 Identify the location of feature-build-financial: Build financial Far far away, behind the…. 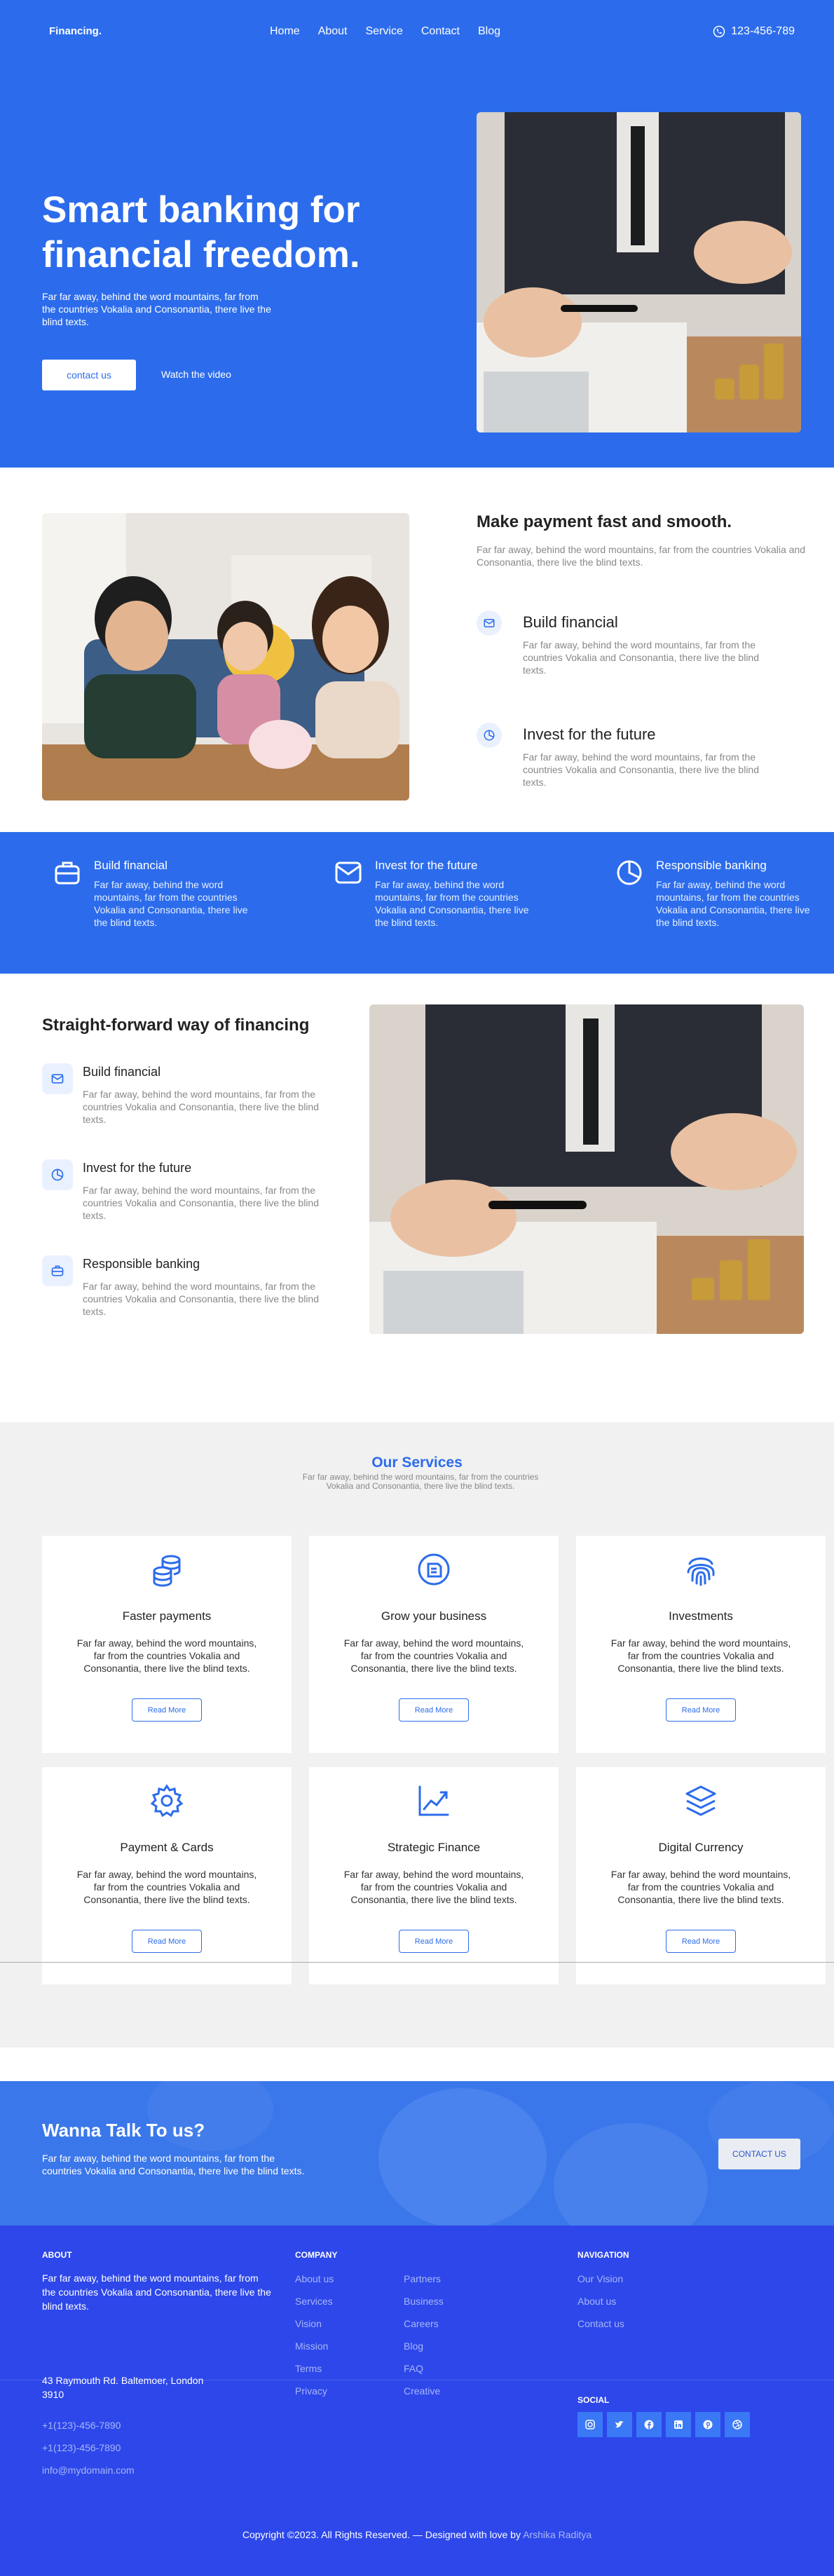
(624, 656).